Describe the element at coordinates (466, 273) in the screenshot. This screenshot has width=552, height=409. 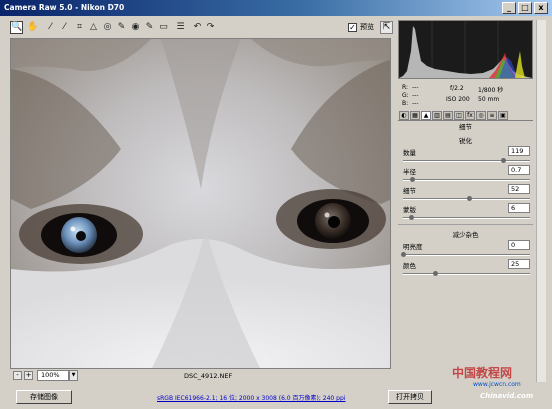
I see `color-noise-slider` at that location.